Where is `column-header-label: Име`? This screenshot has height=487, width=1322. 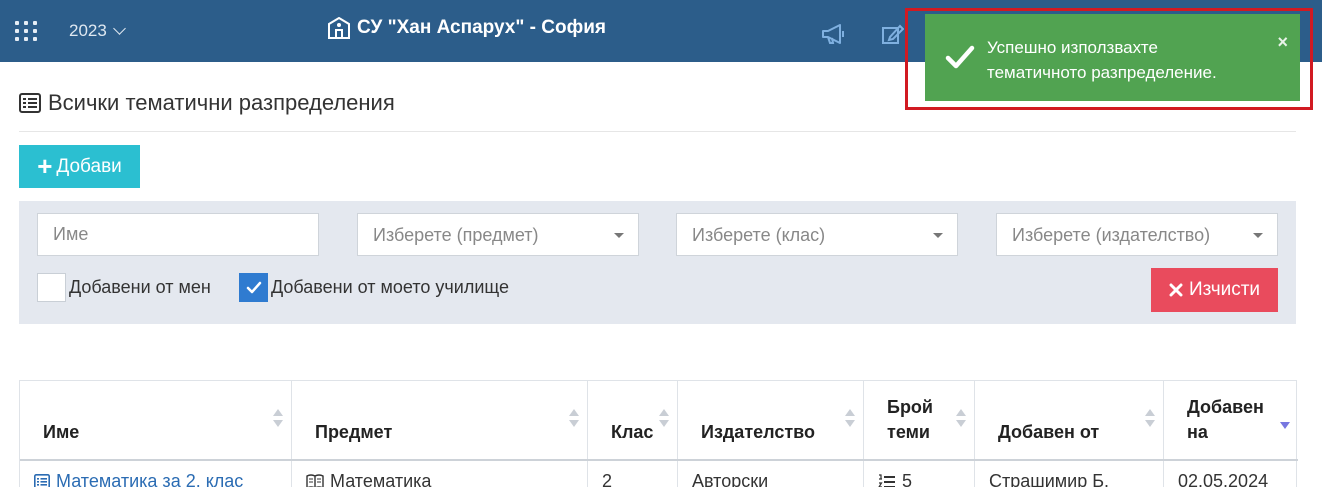
column-header-label: Име is located at coordinates (61, 432).